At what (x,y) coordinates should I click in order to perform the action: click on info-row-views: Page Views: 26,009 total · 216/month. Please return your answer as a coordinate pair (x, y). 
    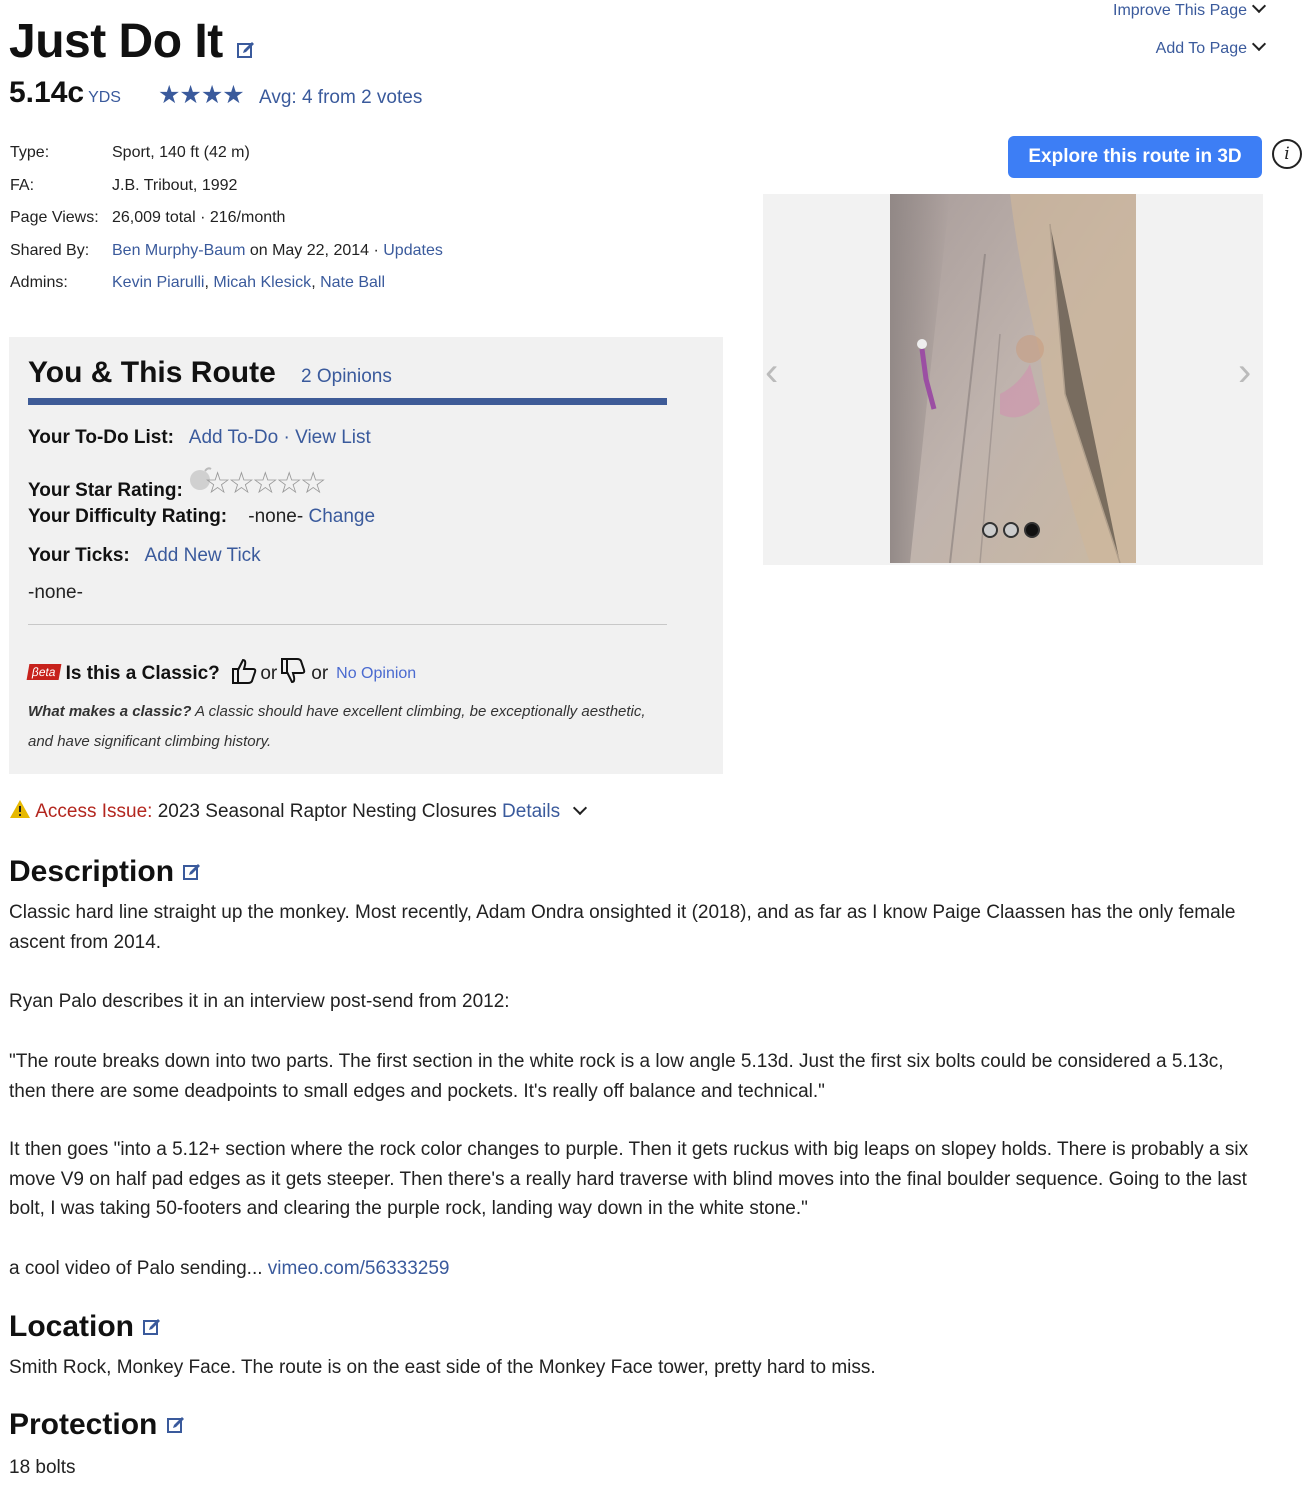
    Looking at the image, I should click on (226, 225).